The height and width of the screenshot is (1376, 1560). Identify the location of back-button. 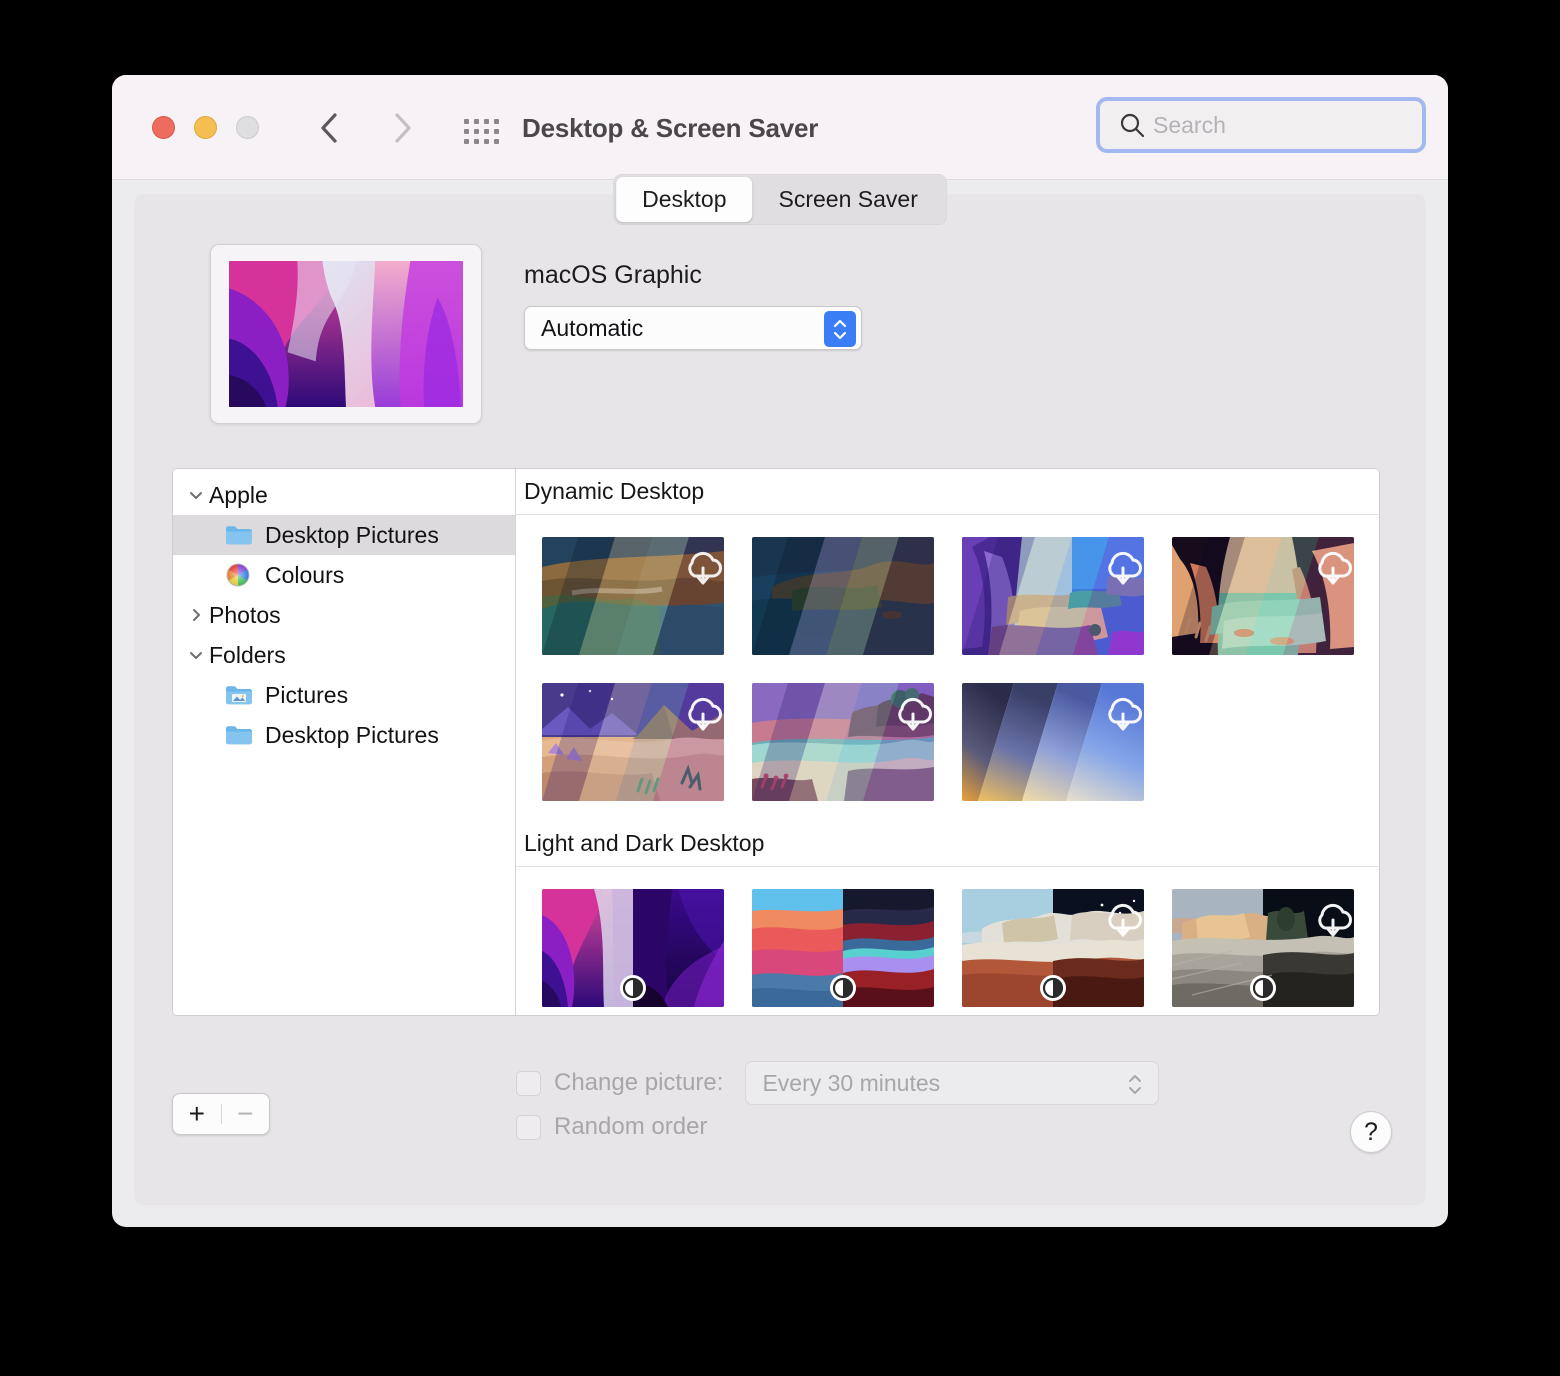
(329, 128).